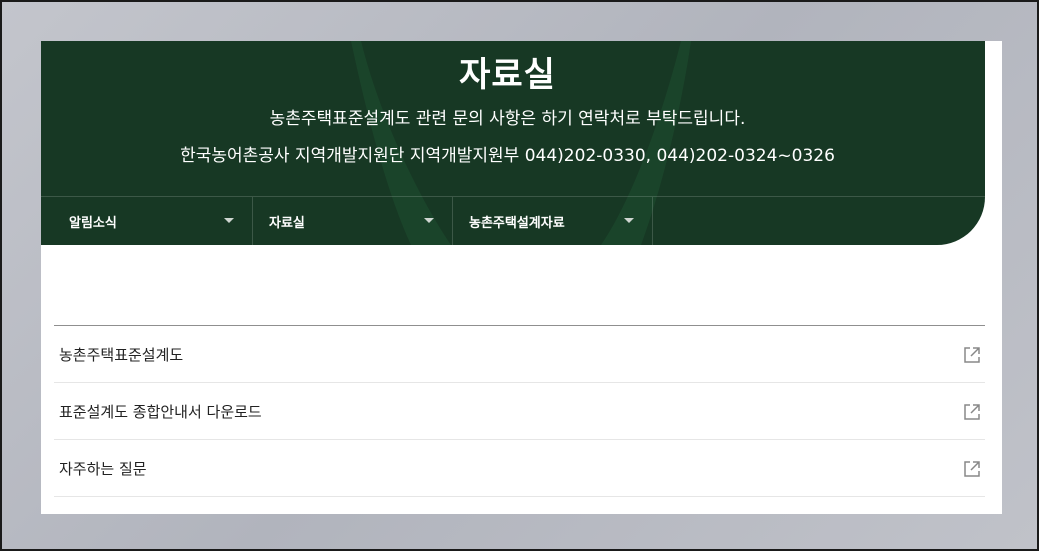 The image size is (1039, 551). Describe the element at coordinates (519, 468) in the screenshot. I see `list-item: 자주하는 질문` at that location.